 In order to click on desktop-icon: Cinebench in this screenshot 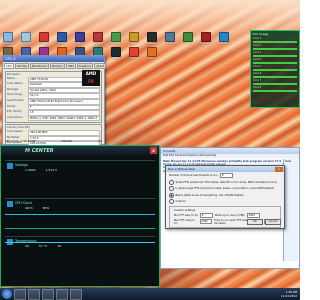, I will do `click(152, 38)`.